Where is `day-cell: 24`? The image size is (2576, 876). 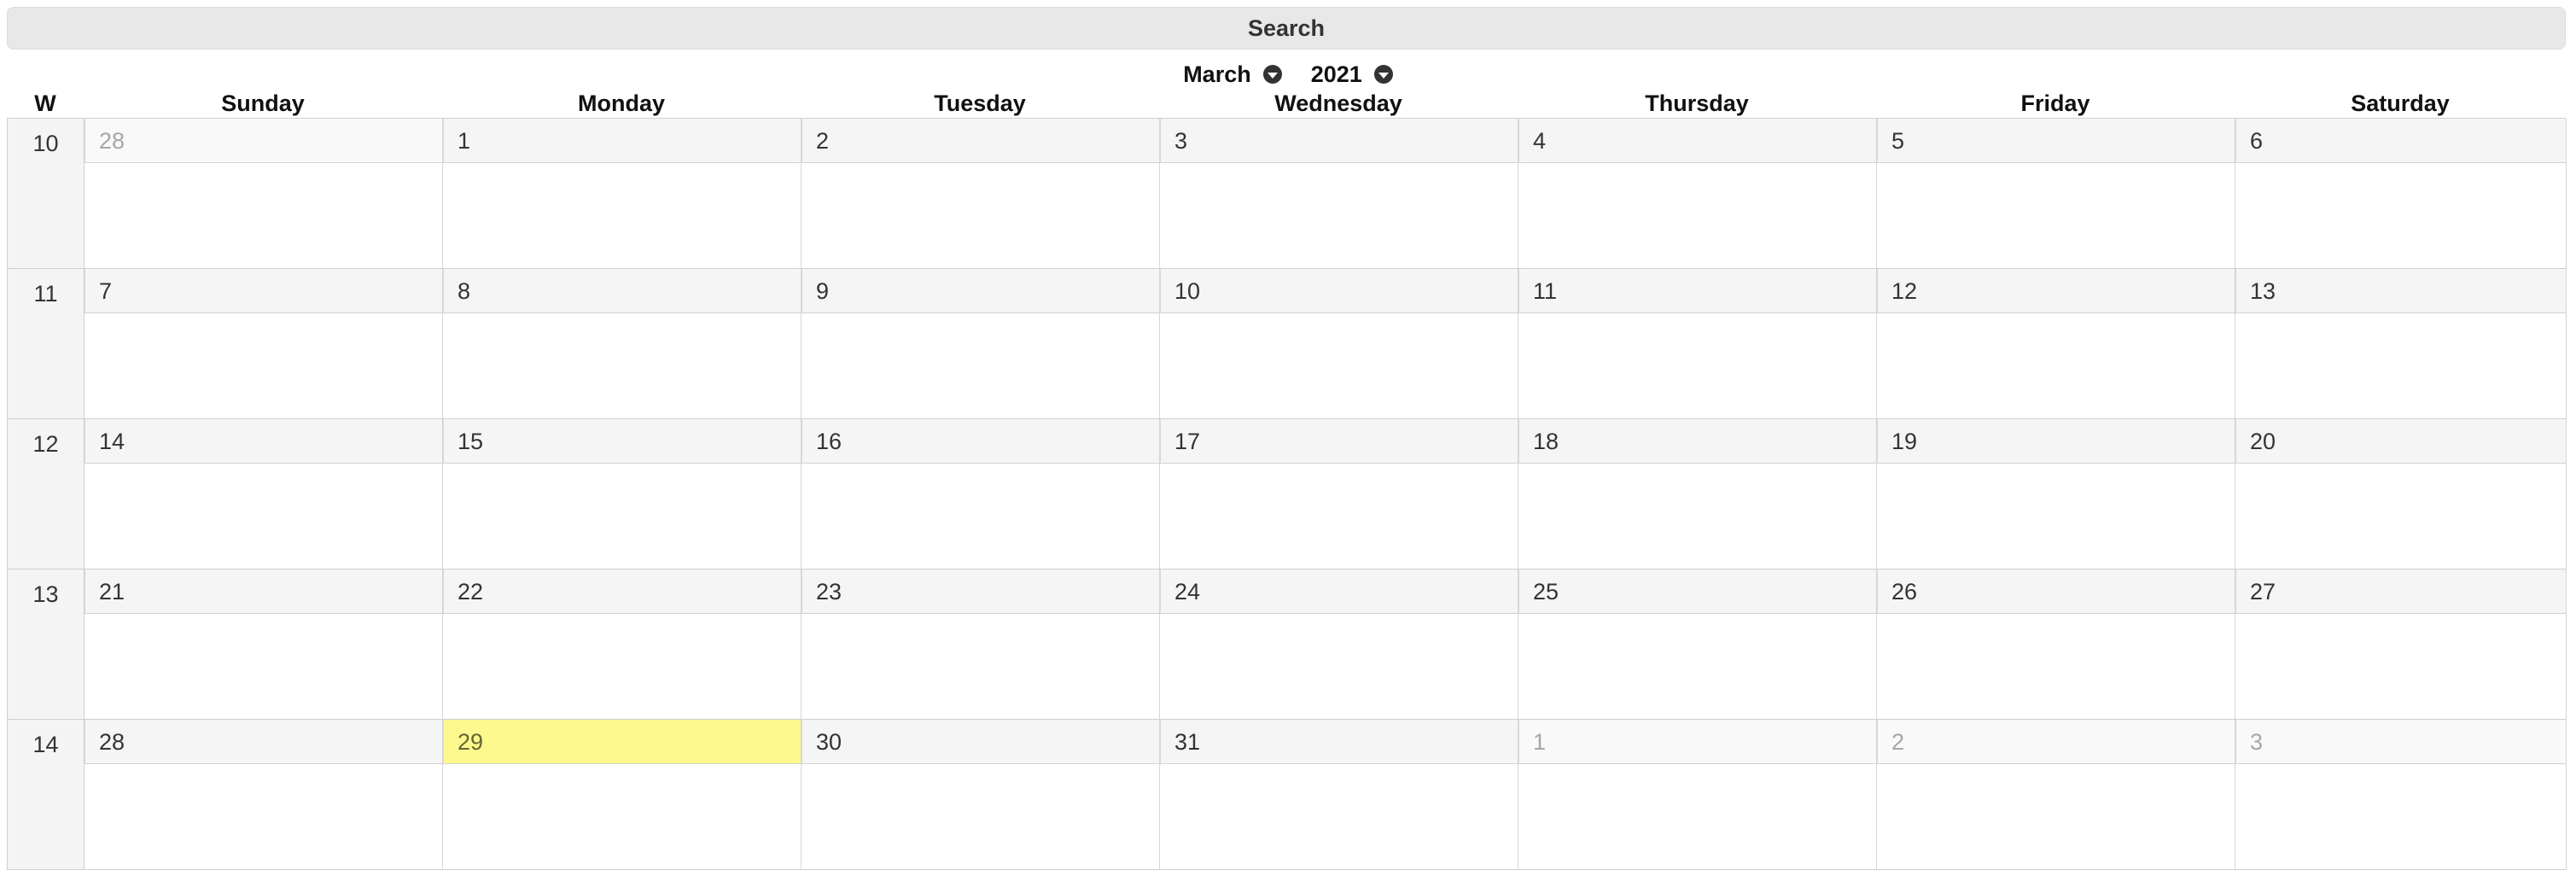
day-cell: 24 is located at coordinates (1339, 644).